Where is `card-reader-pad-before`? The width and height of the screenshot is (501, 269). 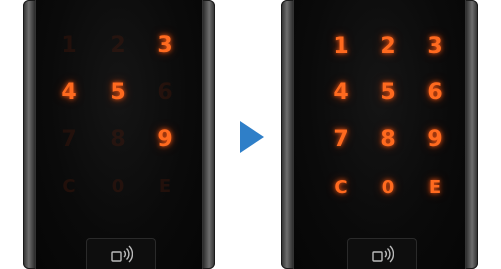
card-reader-pad-before is located at coordinates (121, 253).